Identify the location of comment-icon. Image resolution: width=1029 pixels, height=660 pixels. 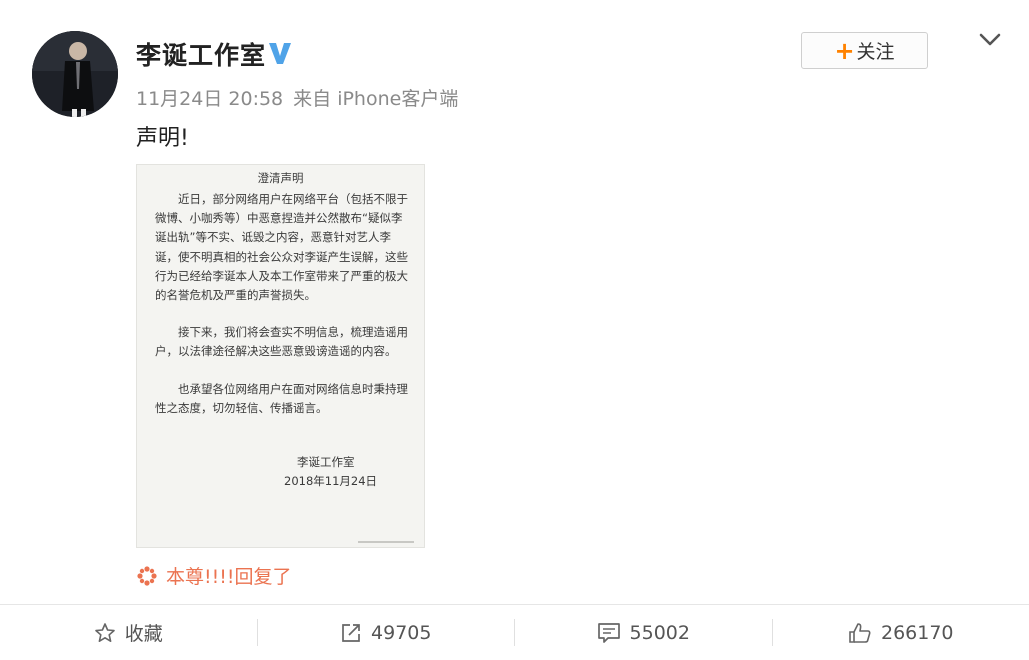
(608, 632).